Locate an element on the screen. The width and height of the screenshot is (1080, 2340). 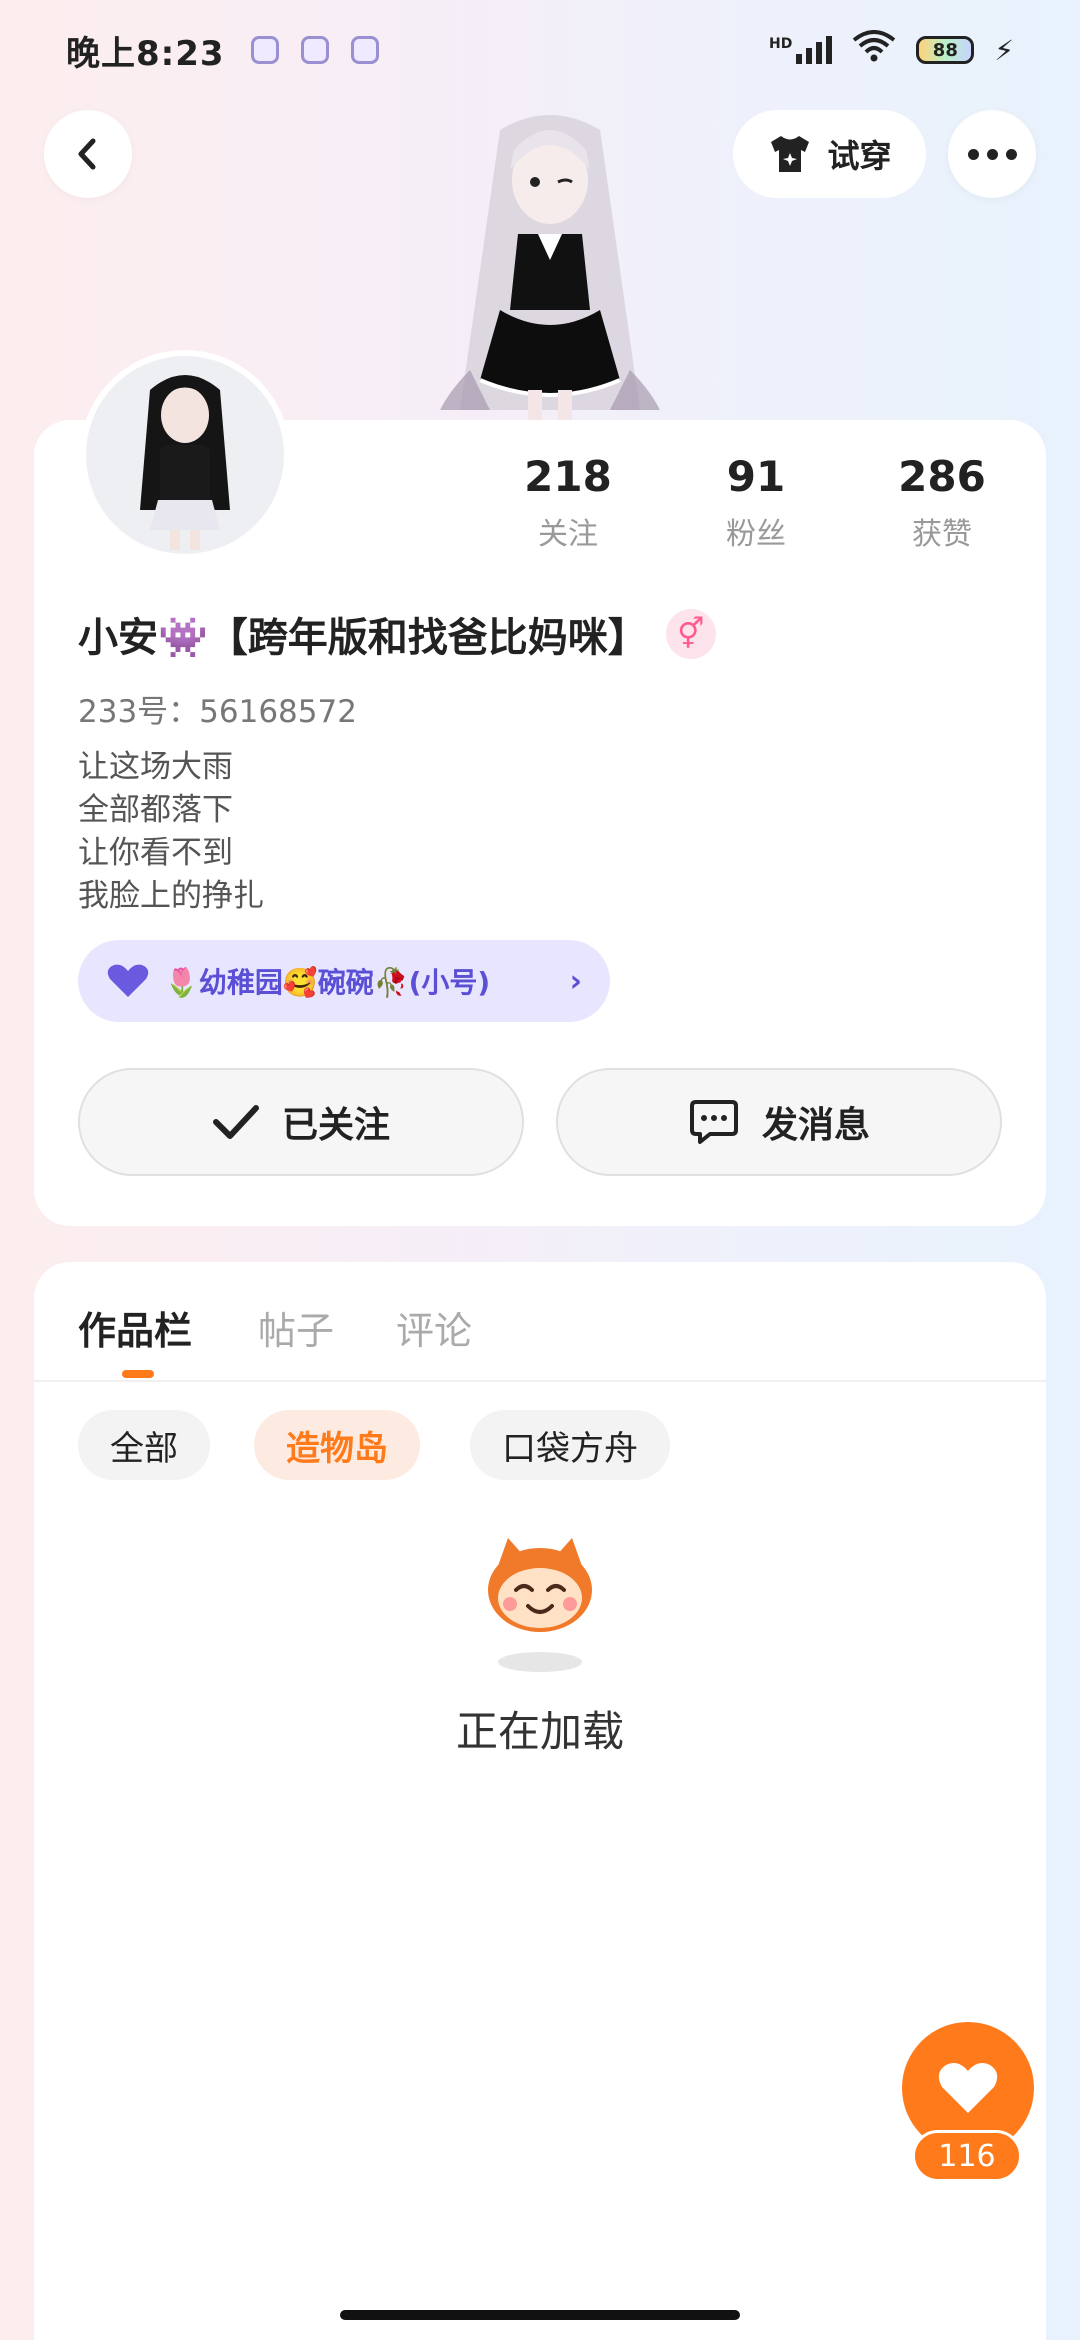
tab-works: 作品栏 is located at coordinates (135, 1327).